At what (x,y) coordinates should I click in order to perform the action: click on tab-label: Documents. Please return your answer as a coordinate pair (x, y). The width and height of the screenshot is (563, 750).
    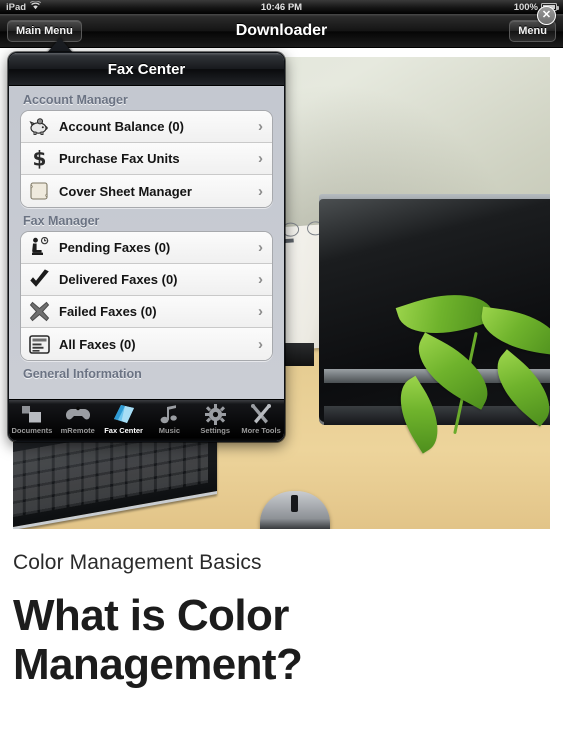
    Looking at the image, I should click on (32, 430).